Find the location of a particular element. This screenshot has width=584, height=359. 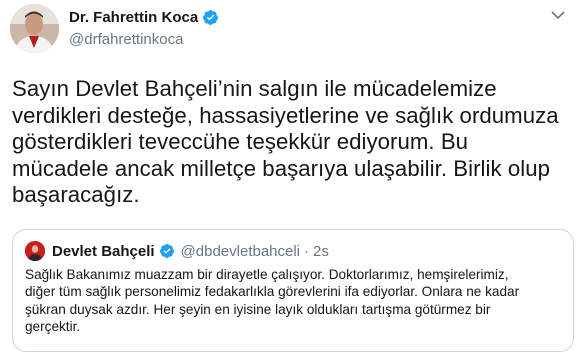

more-options-icon is located at coordinates (558, 15).